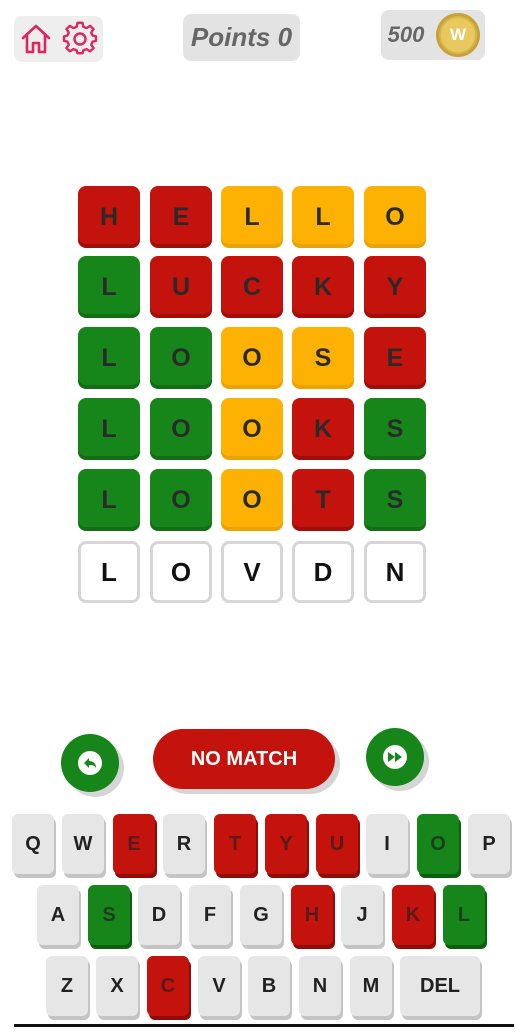 Image resolution: width=516 pixels, height=1032 pixels. What do you see at coordinates (371, 986) in the screenshot?
I see `key-m: M` at bounding box center [371, 986].